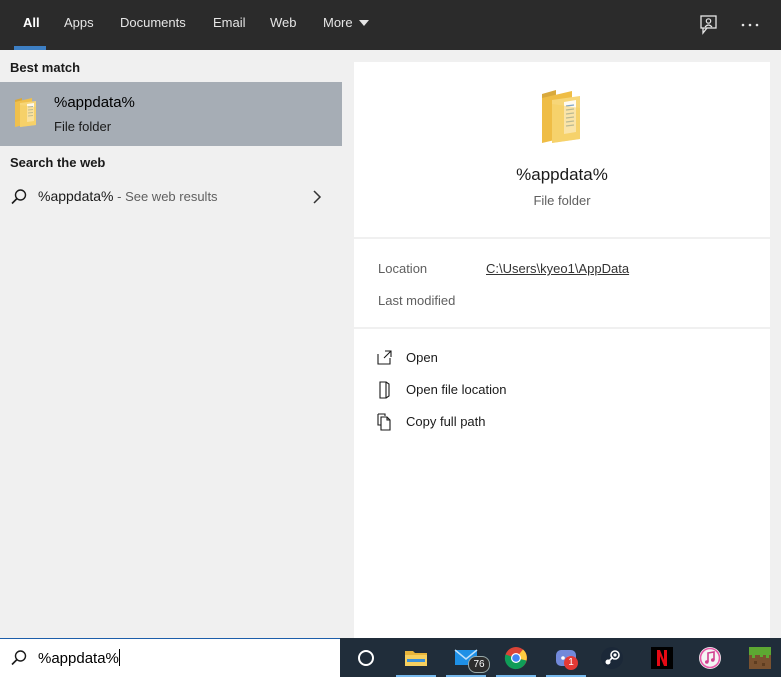 The width and height of the screenshot is (781, 677). I want to click on mail-badge-count: 76, so click(479, 664).